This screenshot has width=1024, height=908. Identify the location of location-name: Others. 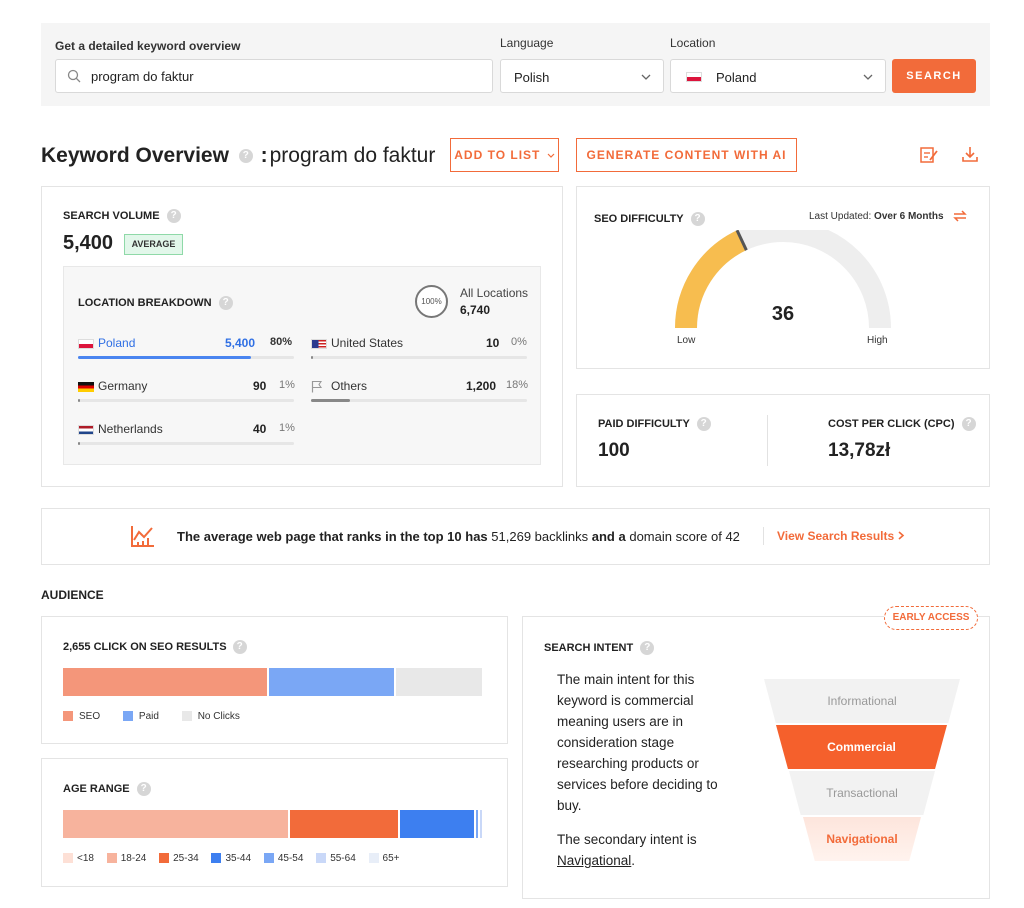
(349, 386).